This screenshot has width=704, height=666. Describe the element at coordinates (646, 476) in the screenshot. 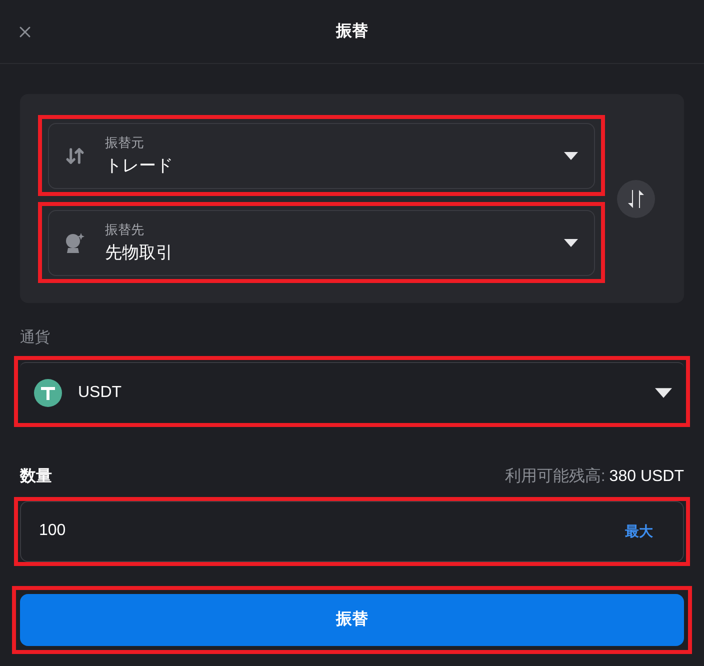

I see `available-value: 380 USDT` at that location.